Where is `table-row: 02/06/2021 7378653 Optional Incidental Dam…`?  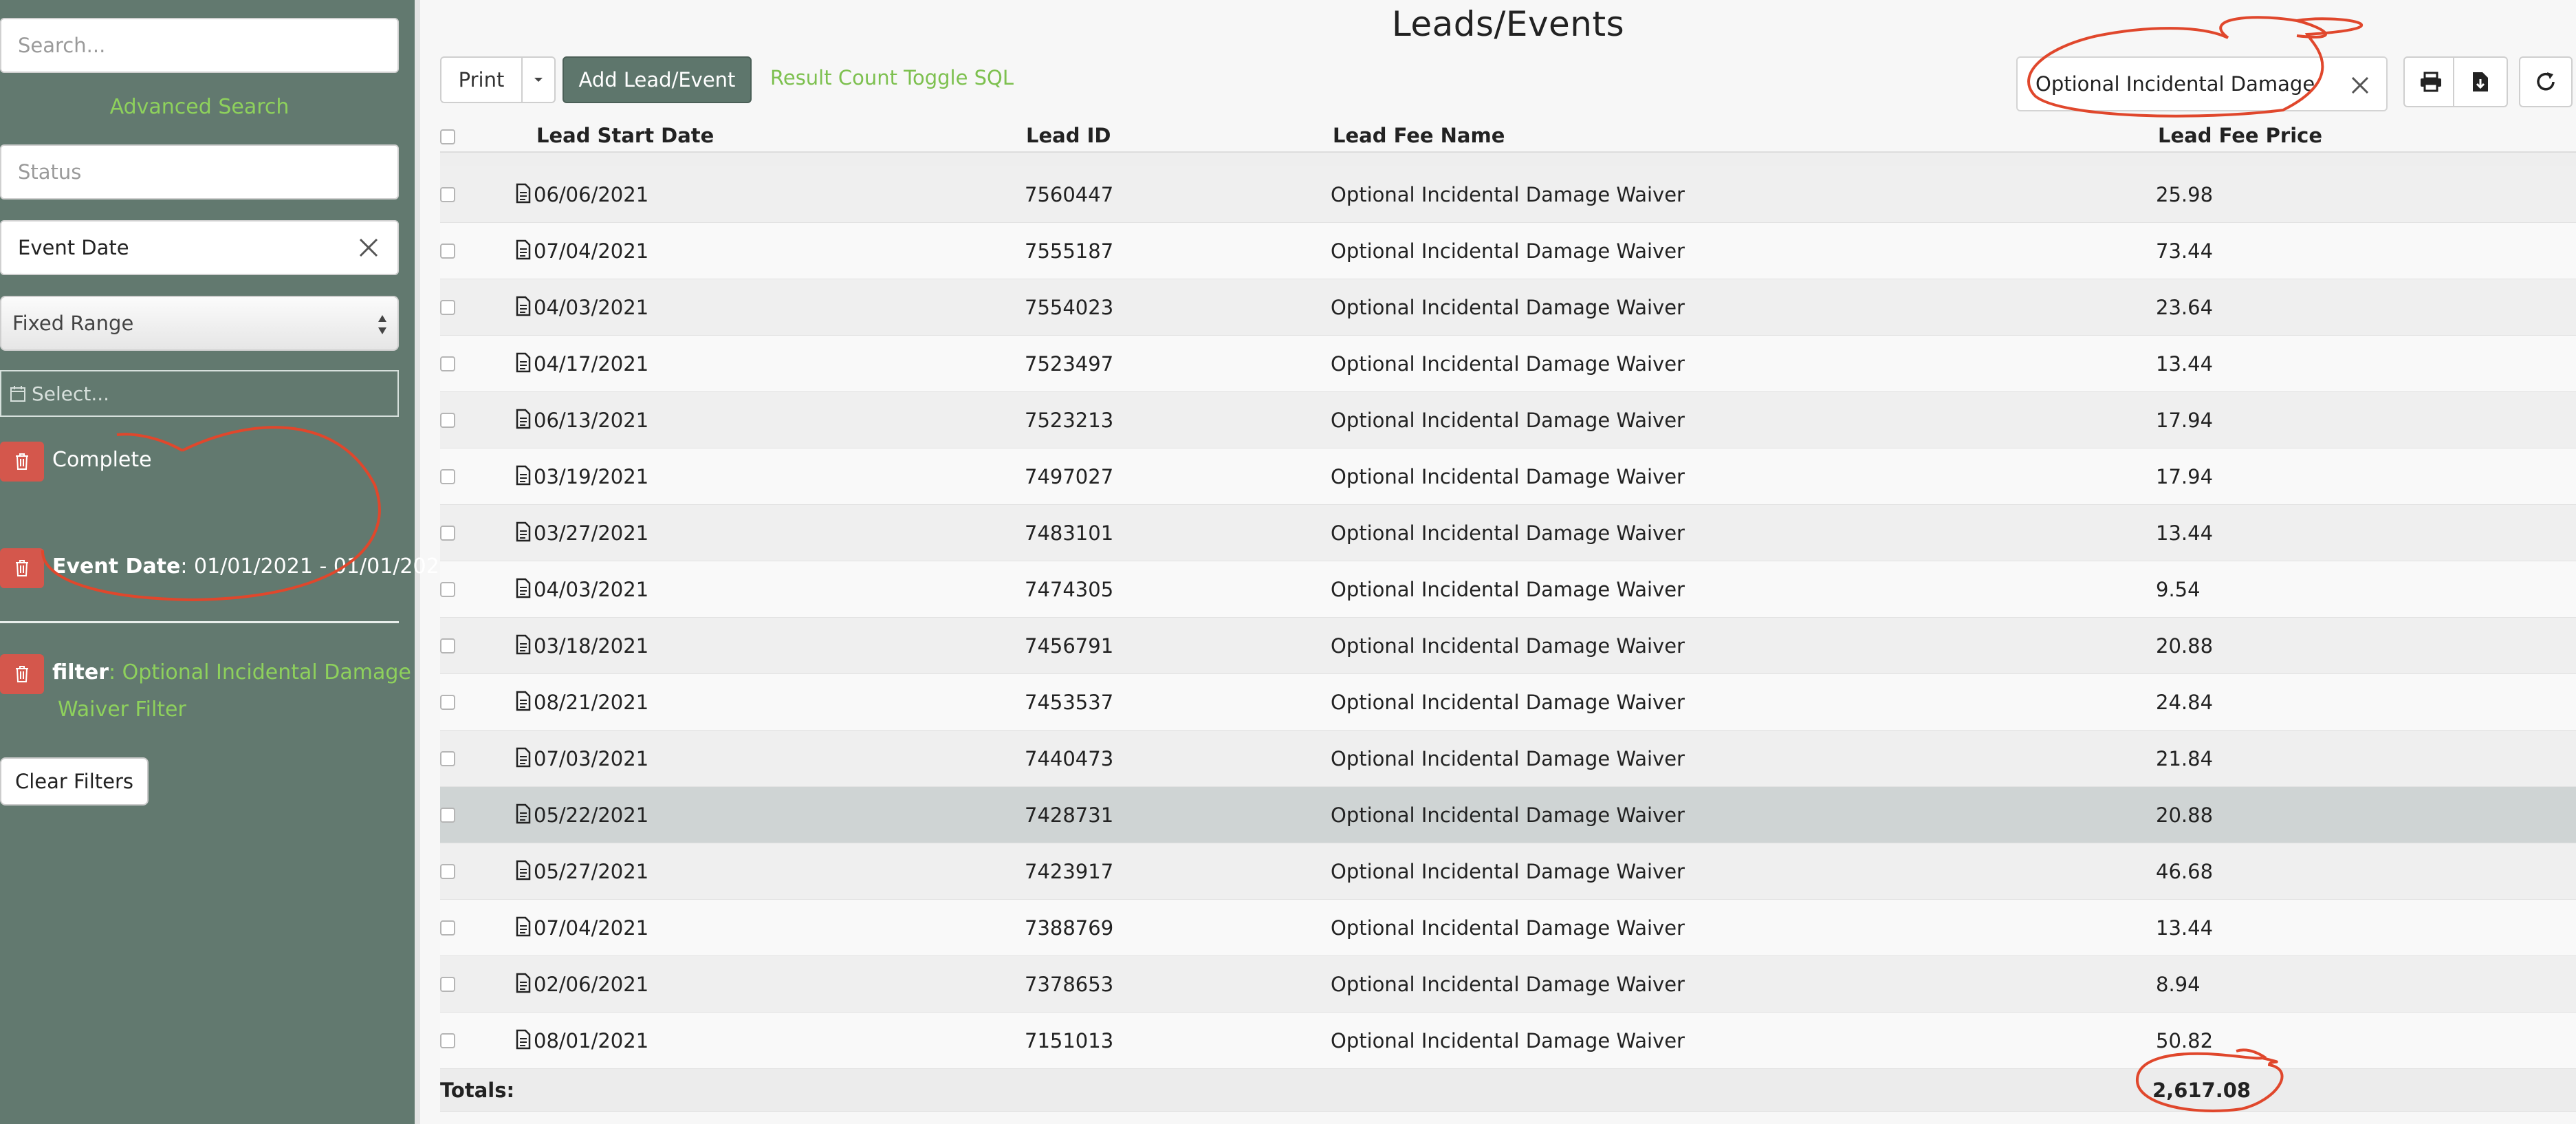 table-row: 02/06/2021 7378653 Optional Incidental Dam… is located at coordinates (1508, 984).